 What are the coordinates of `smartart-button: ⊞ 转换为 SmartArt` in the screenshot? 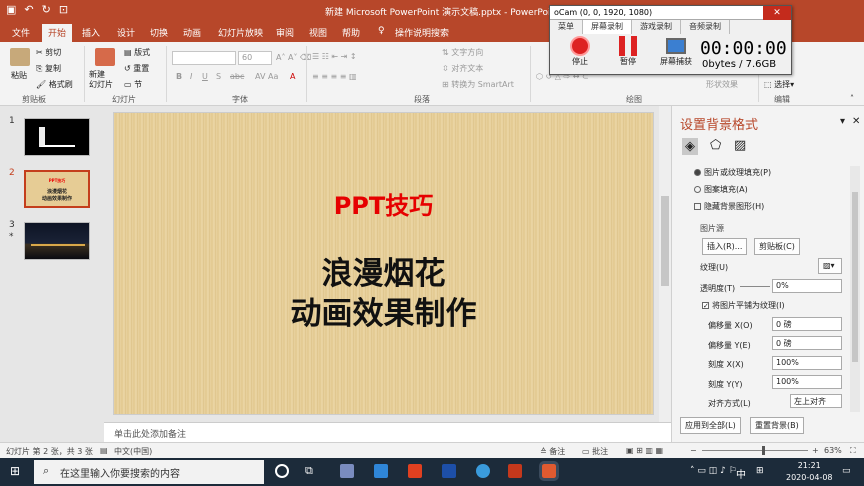 It's located at (478, 84).